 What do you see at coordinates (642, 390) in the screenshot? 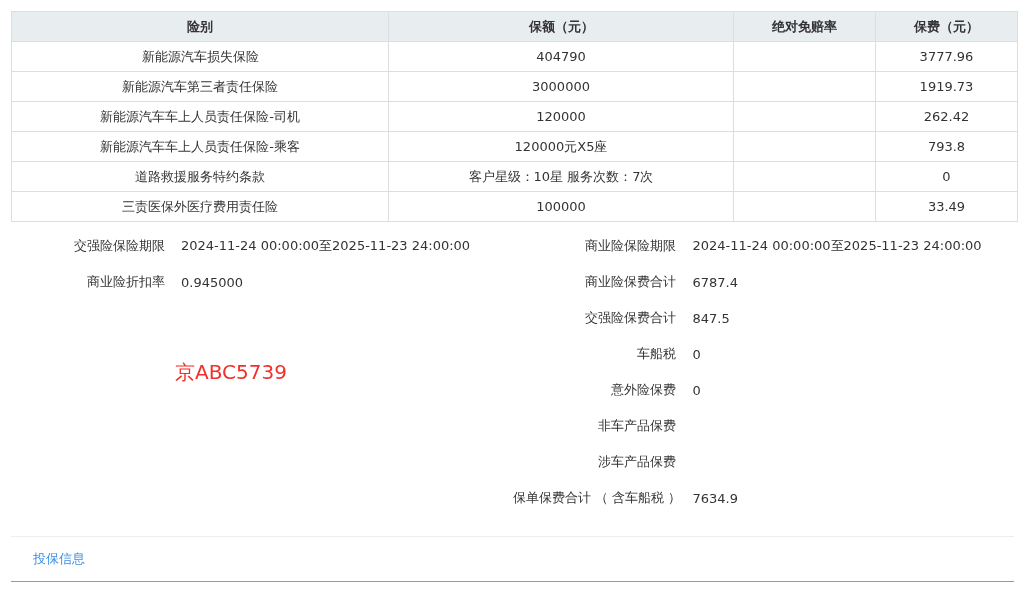
I see `field-label: 意外险保费` at bounding box center [642, 390].